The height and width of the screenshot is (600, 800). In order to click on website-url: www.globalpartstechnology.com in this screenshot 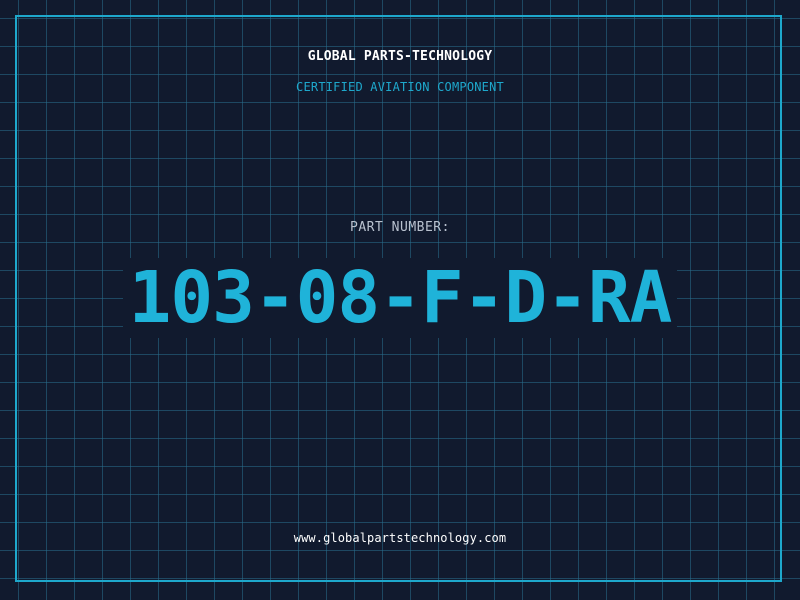, I will do `click(400, 538)`.